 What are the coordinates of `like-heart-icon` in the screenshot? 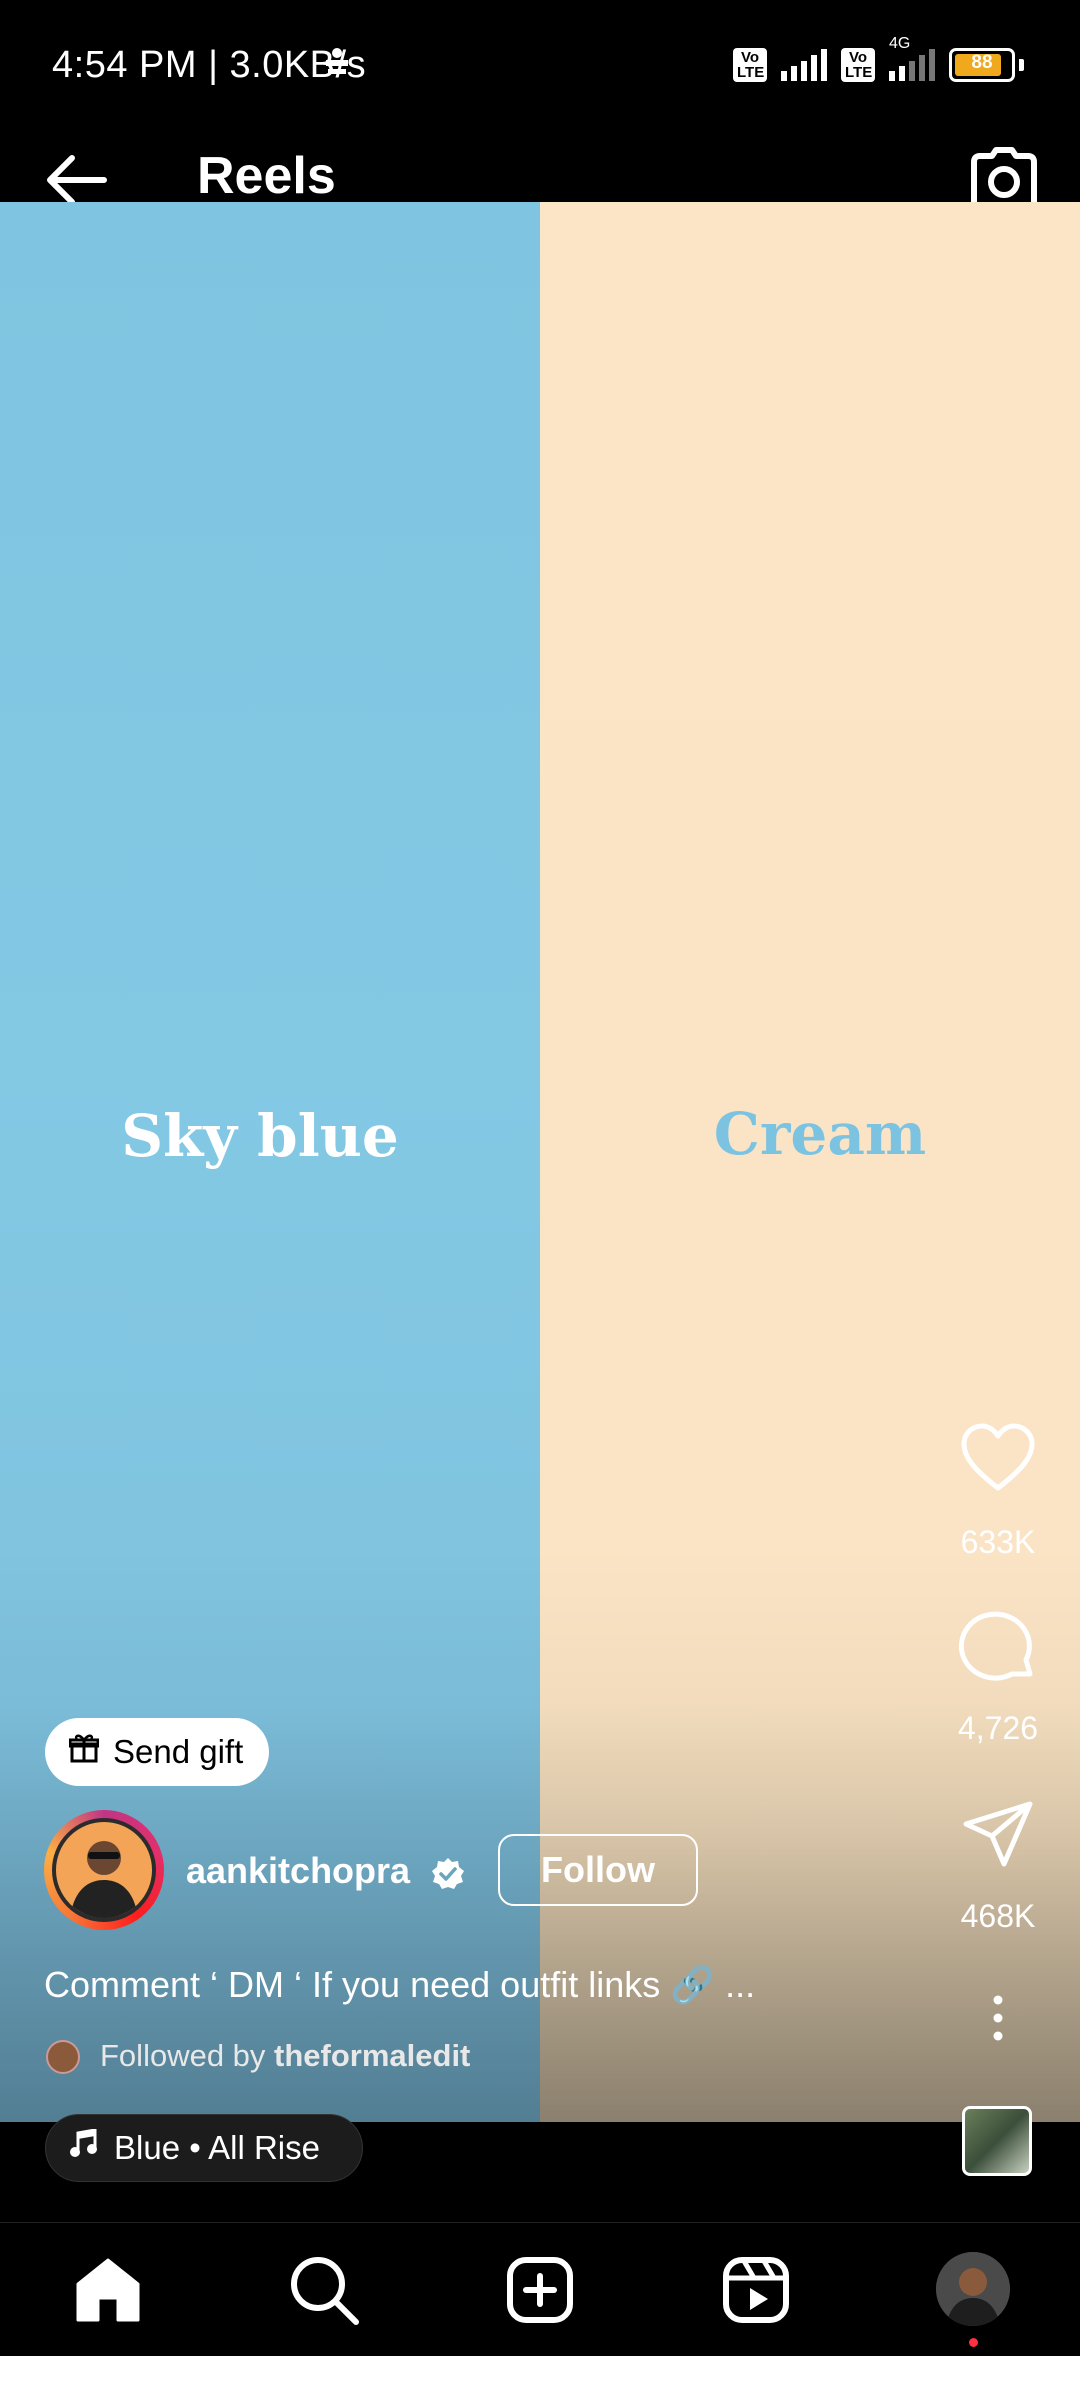 It's located at (998, 1458).